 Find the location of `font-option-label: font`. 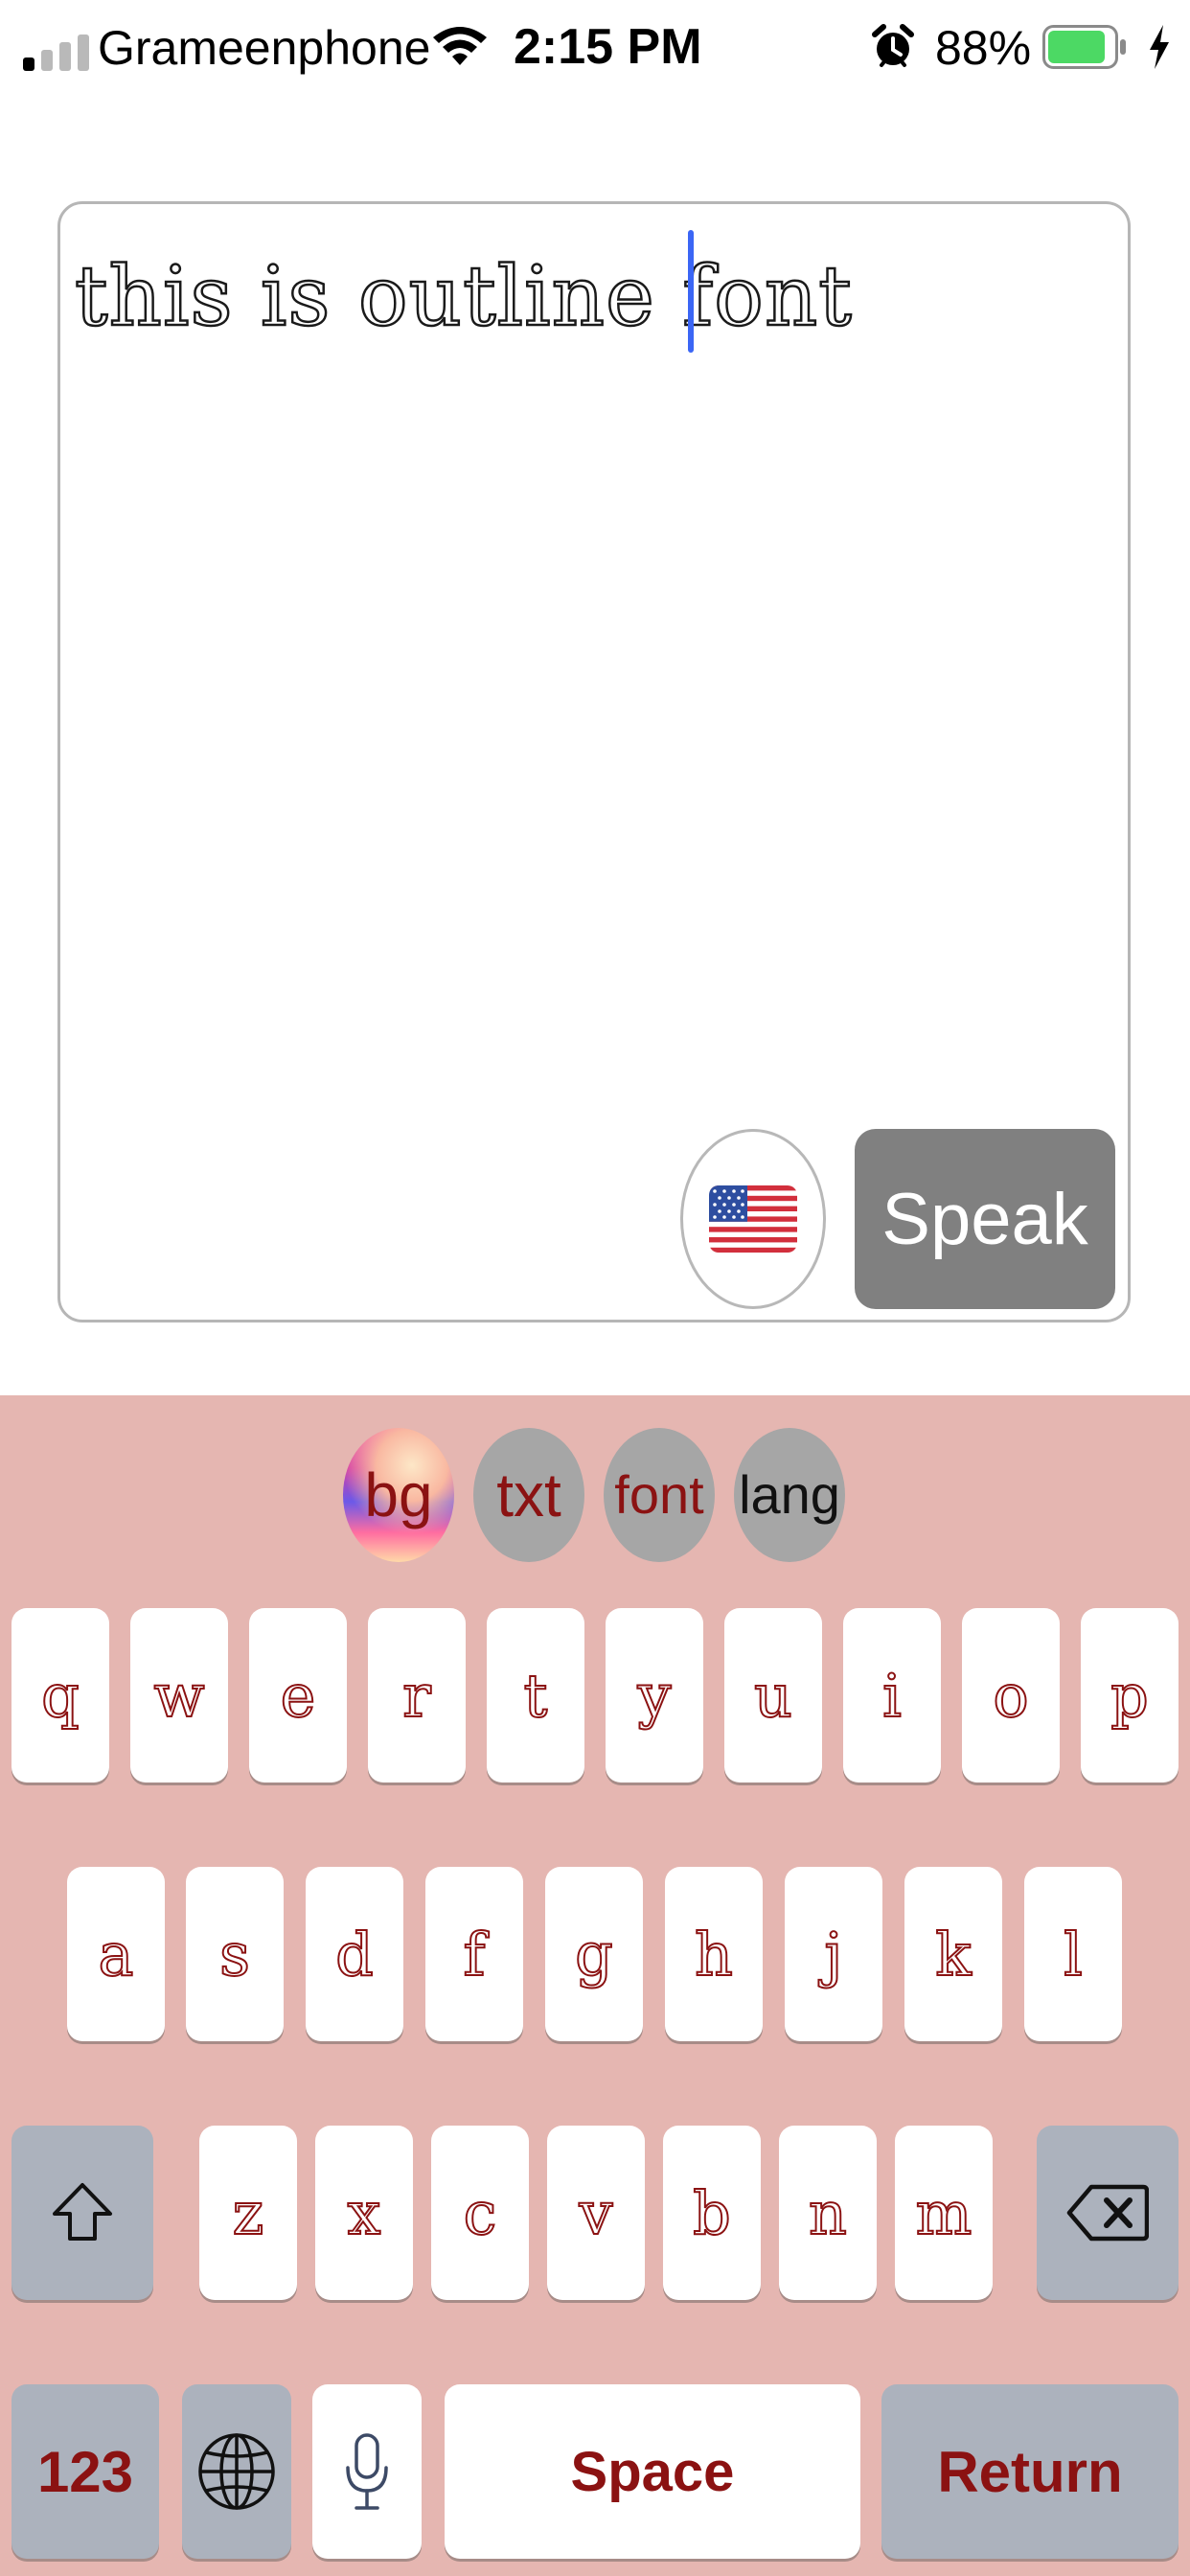

font-option-label: font is located at coordinates (659, 1494).